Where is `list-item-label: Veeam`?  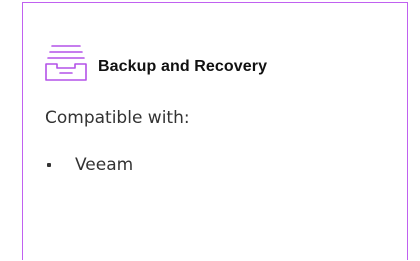
list-item-label: Veeam is located at coordinates (104, 165).